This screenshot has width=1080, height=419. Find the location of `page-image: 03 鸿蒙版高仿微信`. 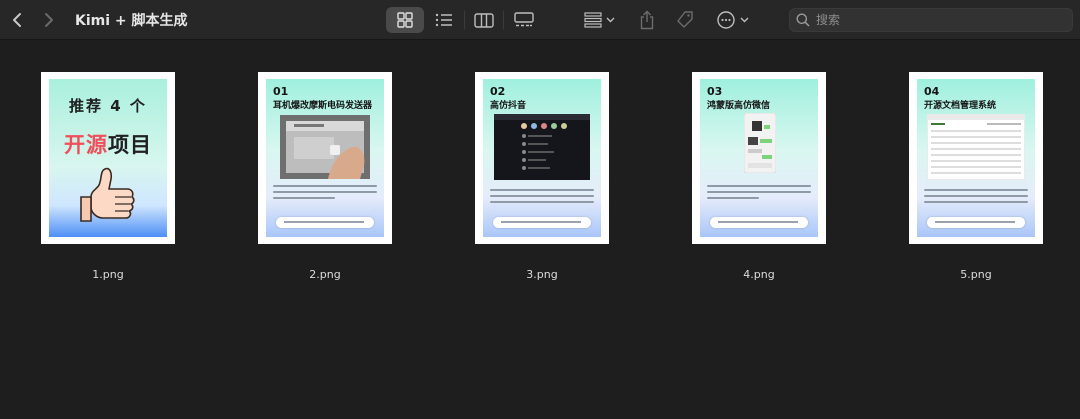

page-image: 03 鸿蒙版高仿微信 is located at coordinates (759, 158).